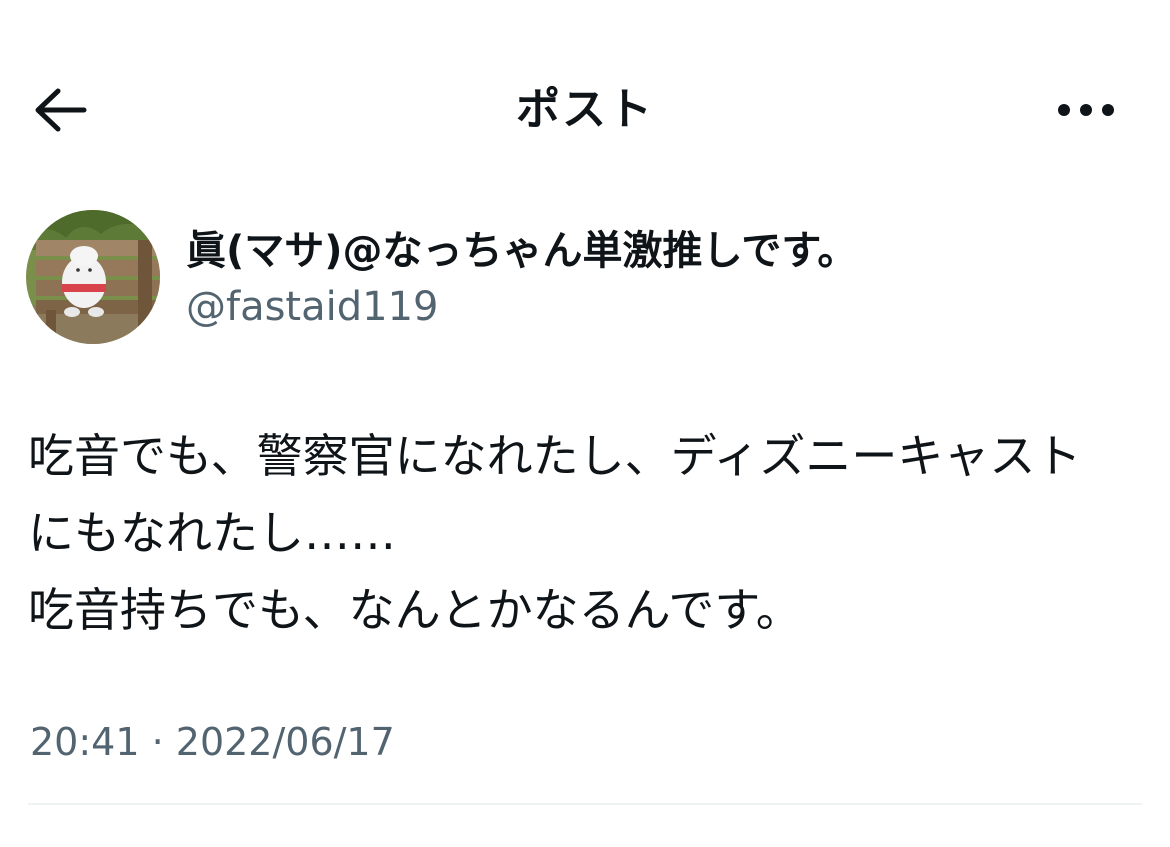 The height and width of the screenshot is (847, 1170). Describe the element at coordinates (285, 742) in the screenshot. I see `post-date: 2022/06/17` at that location.